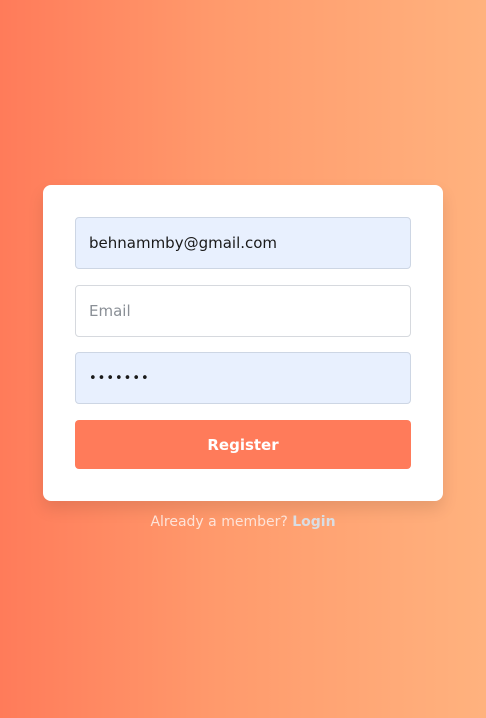 This screenshot has width=486, height=718. Describe the element at coordinates (243, 378) in the screenshot. I see `password-input` at that location.